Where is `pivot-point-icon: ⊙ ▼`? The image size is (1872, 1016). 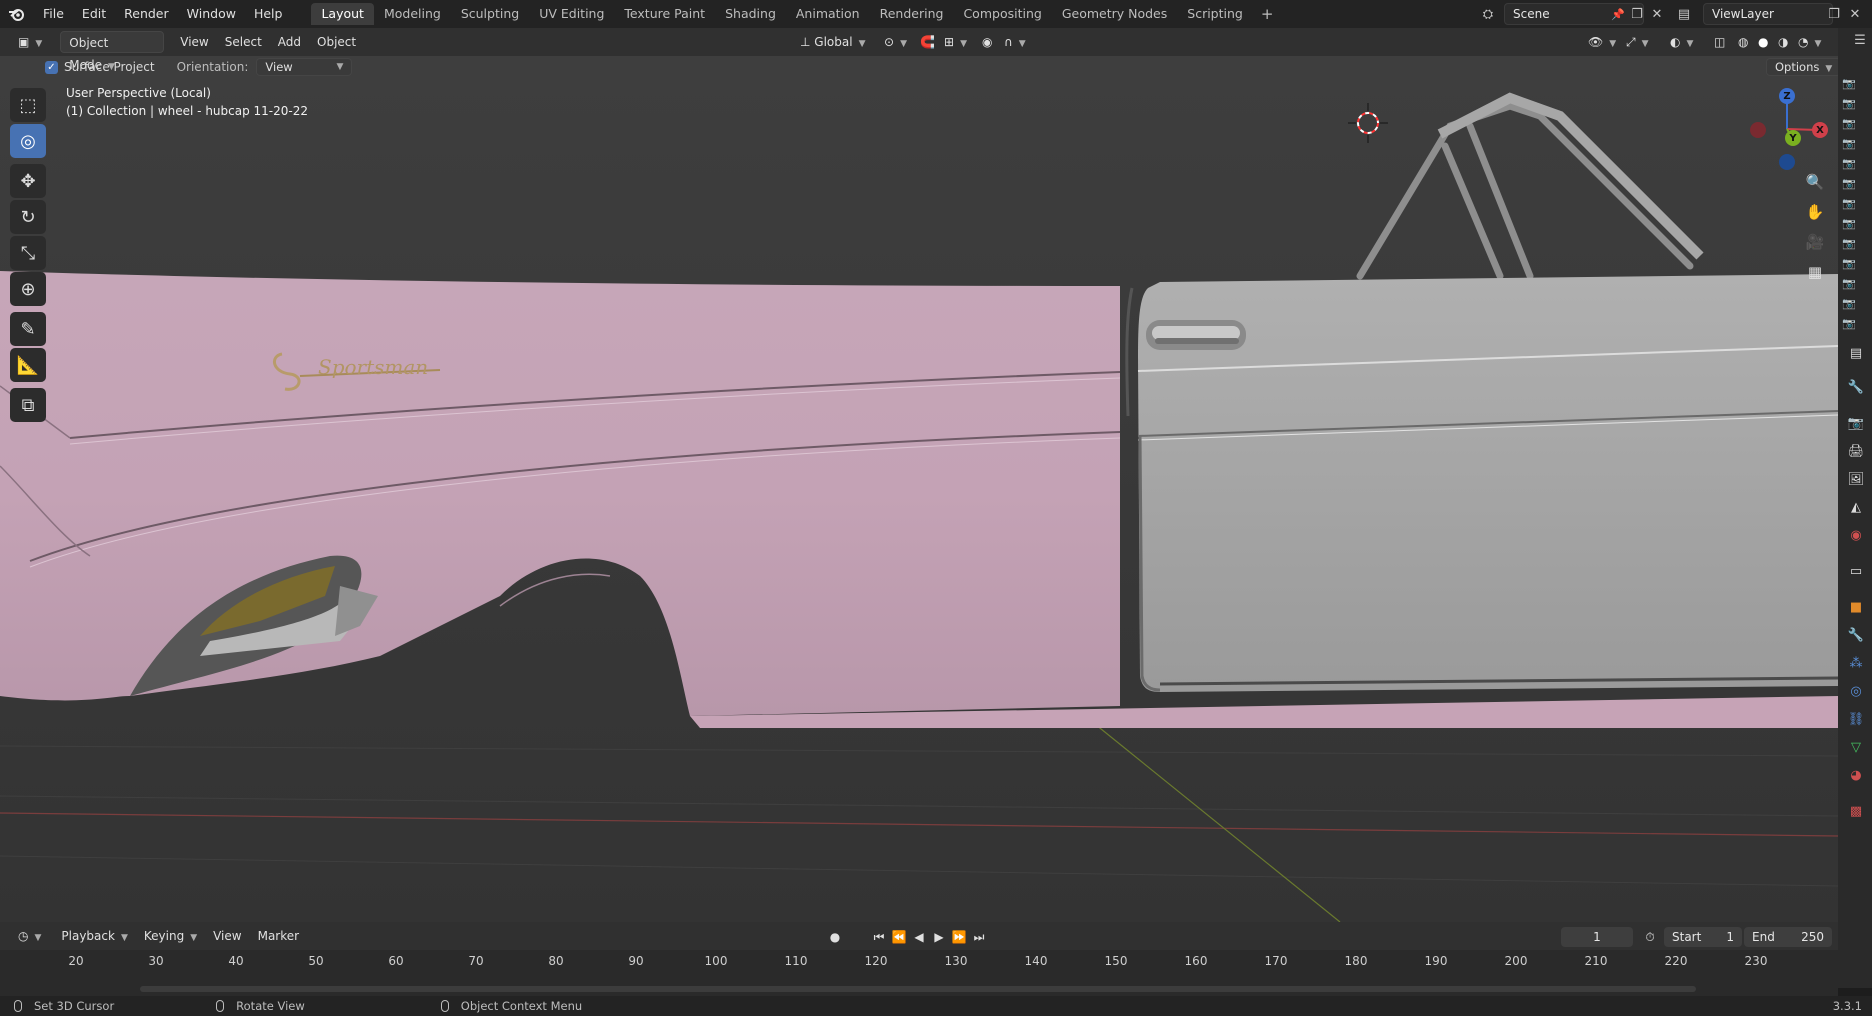
pivot-point-icon: ⊙ ▼ is located at coordinates (895, 42).